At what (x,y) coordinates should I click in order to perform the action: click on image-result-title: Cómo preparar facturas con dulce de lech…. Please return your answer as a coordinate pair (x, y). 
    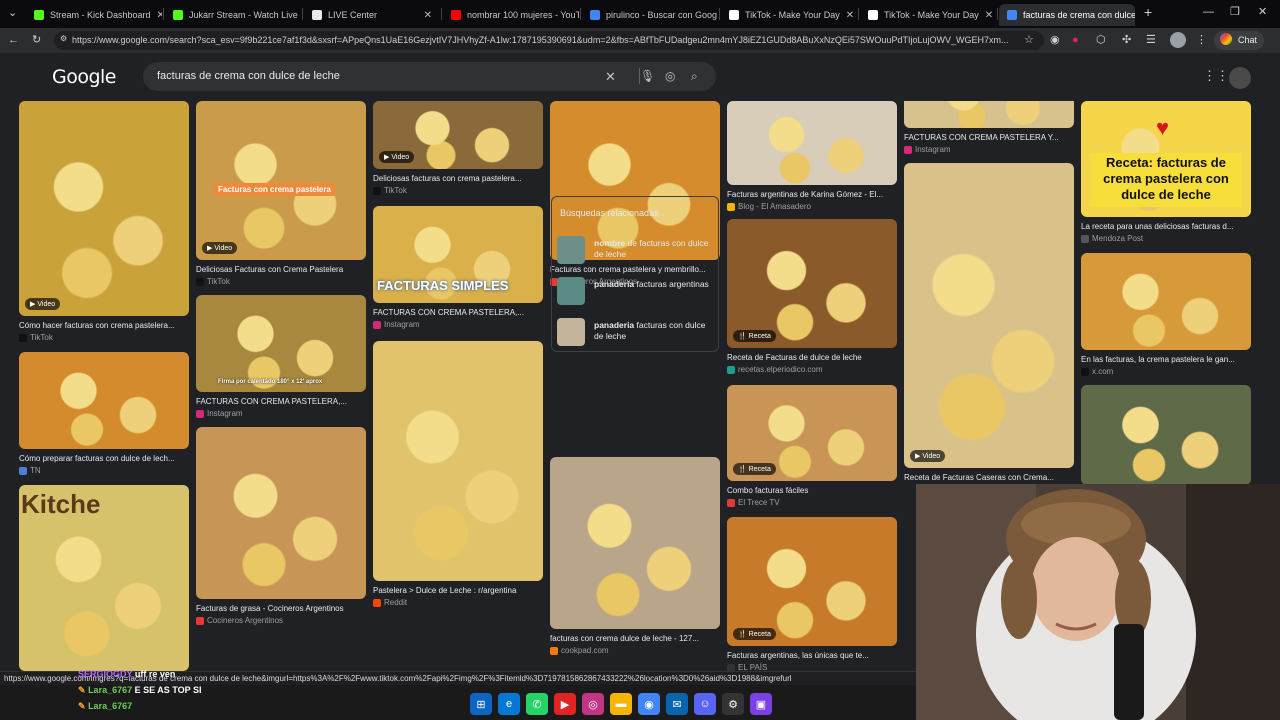
    Looking at the image, I should click on (104, 458).